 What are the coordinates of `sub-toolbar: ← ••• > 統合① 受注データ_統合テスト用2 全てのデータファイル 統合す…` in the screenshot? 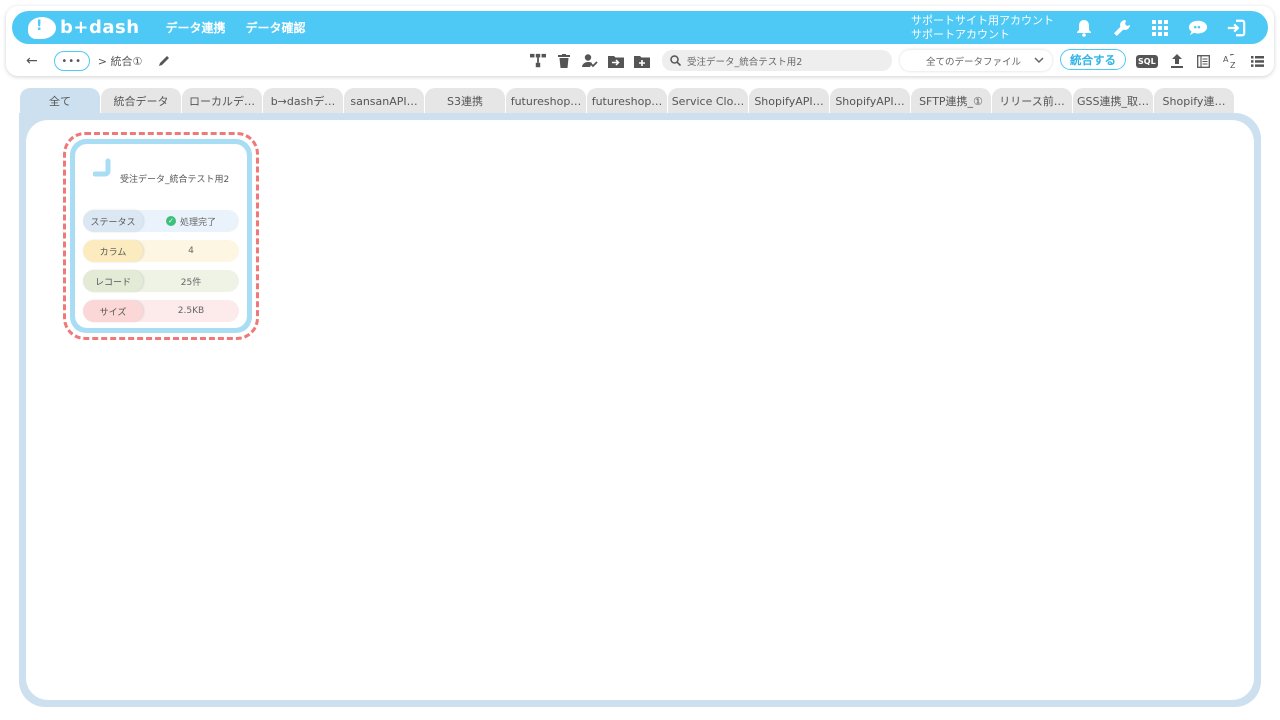 It's located at (640, 61).